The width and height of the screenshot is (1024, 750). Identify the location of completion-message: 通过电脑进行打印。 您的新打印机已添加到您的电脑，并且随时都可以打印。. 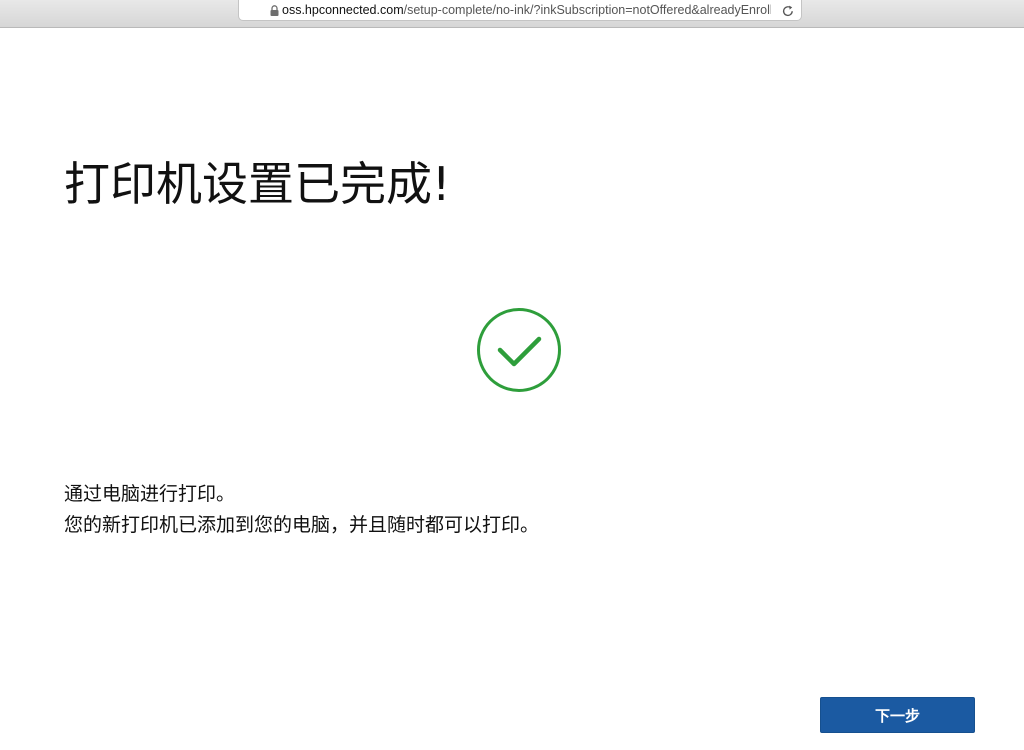
(301, 510).